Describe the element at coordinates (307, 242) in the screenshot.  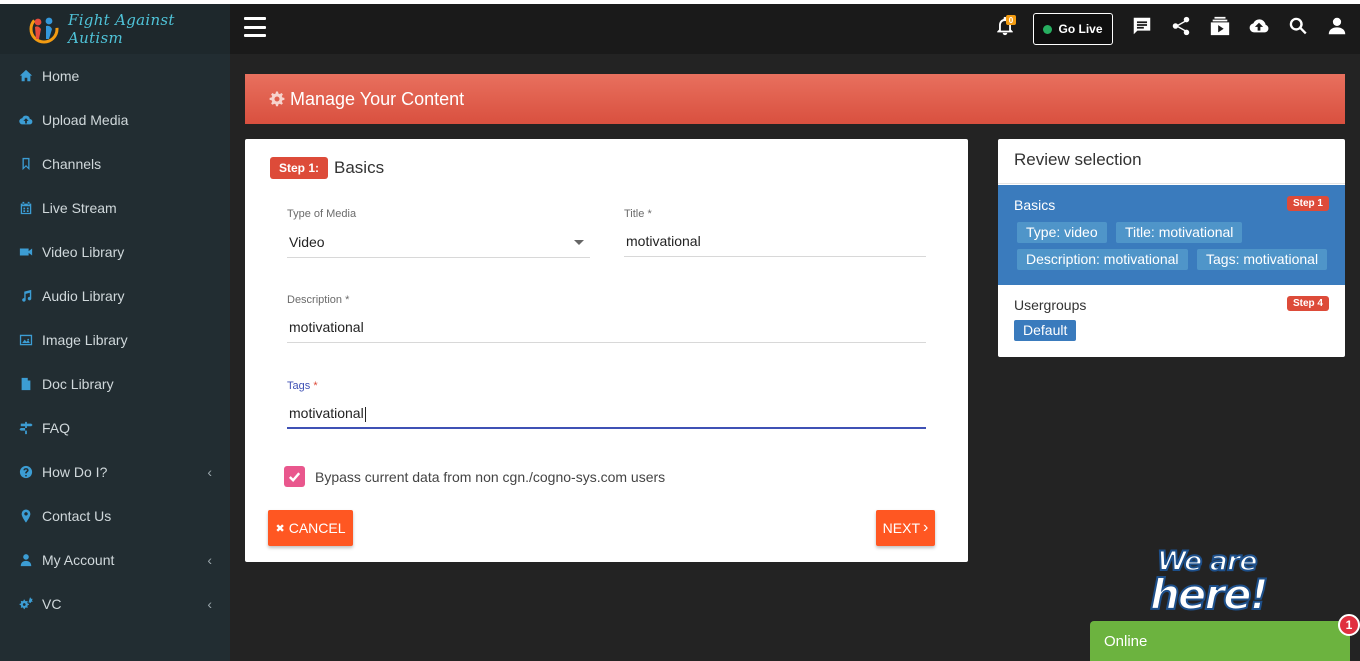
I see `type-of-media-value: Video` at that location.